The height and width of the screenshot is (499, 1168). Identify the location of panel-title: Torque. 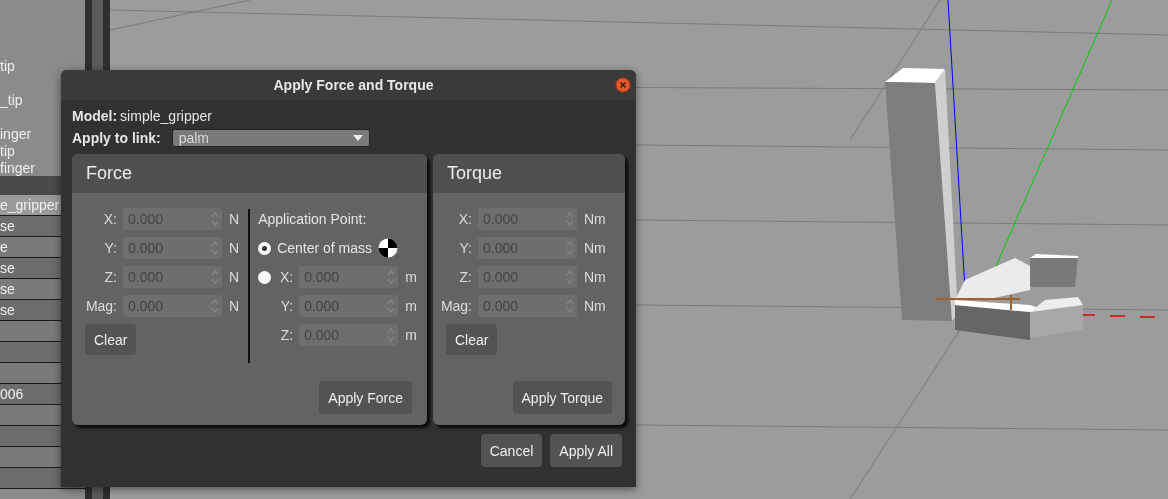
(529, 173).